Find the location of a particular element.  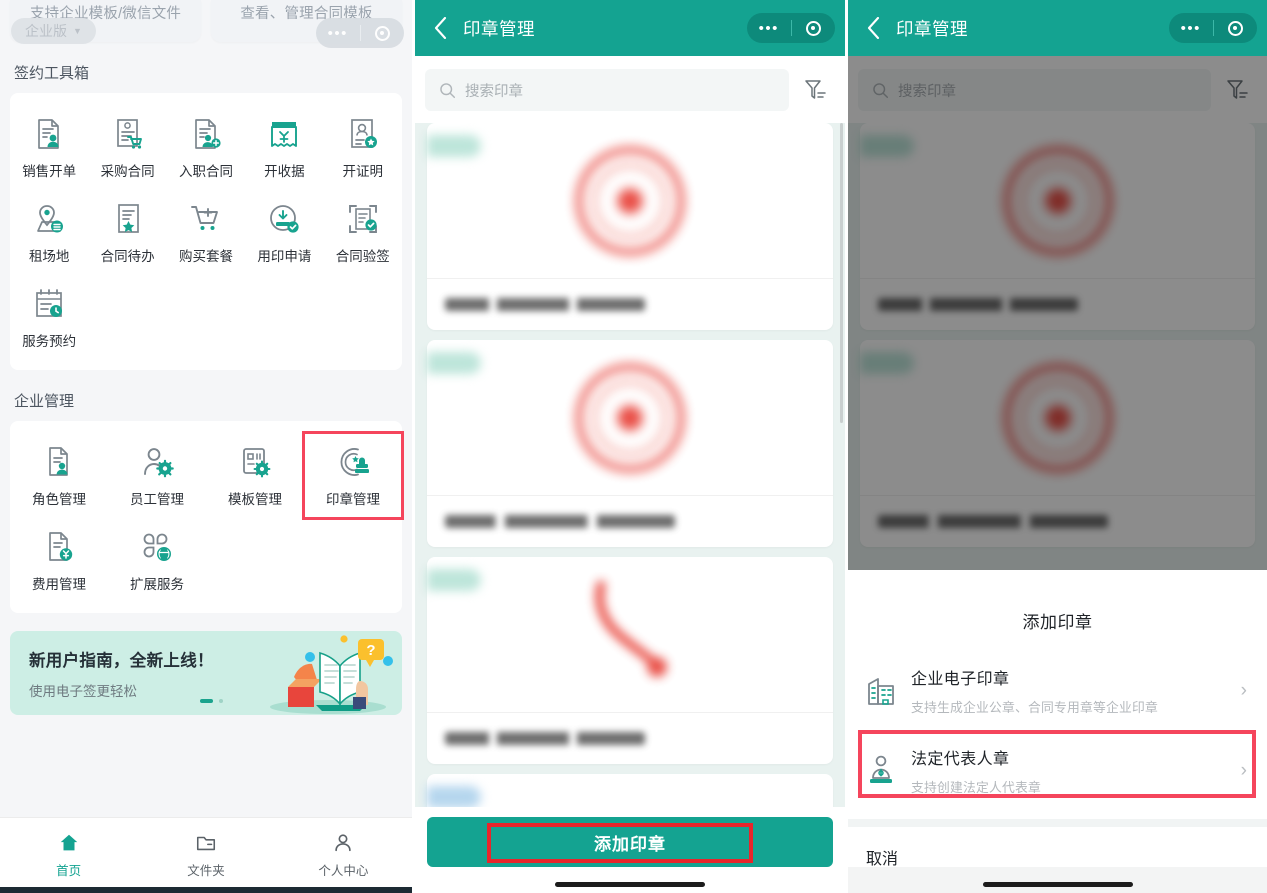

sheet-option-desc: 支持创建法定人代表章 is located at coordinates (976, 787).